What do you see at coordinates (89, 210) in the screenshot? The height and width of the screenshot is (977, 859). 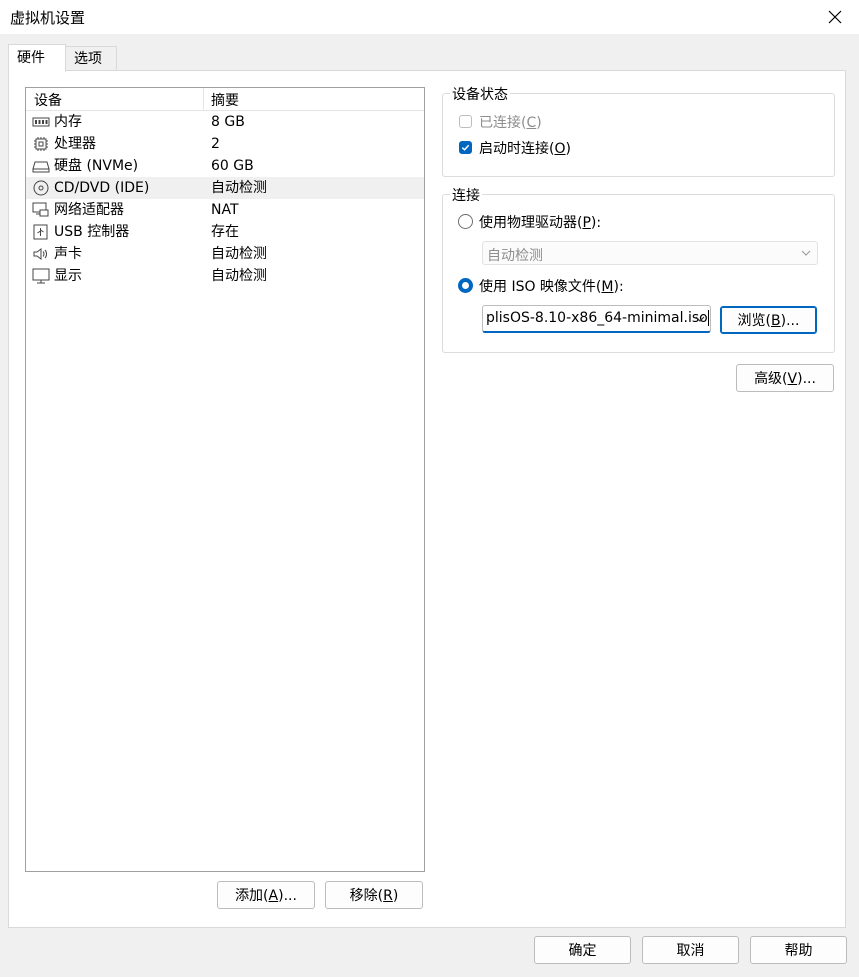 I see `device-name: 网络适配器` at bounding box center [89, 210].